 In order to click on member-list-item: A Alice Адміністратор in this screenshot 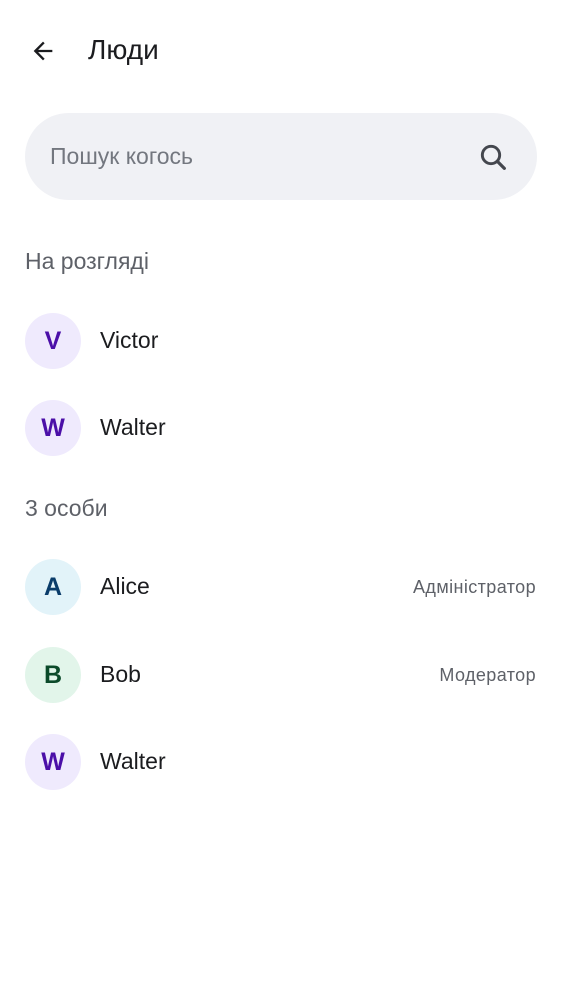, I will do `click(281, 587)`.